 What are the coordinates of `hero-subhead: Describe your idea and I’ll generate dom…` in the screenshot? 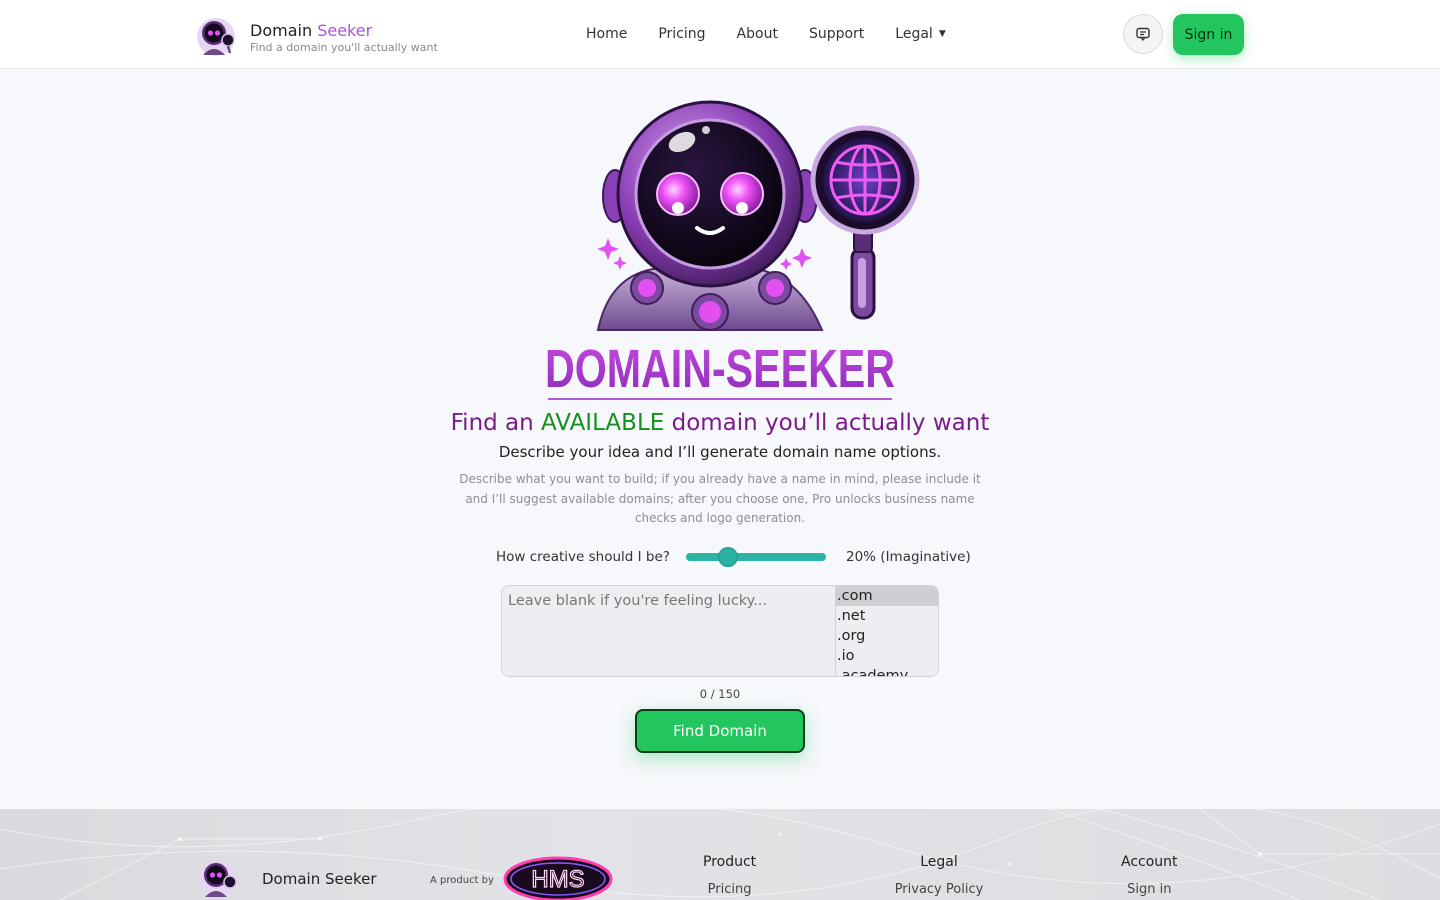 It's located at (720, 452).